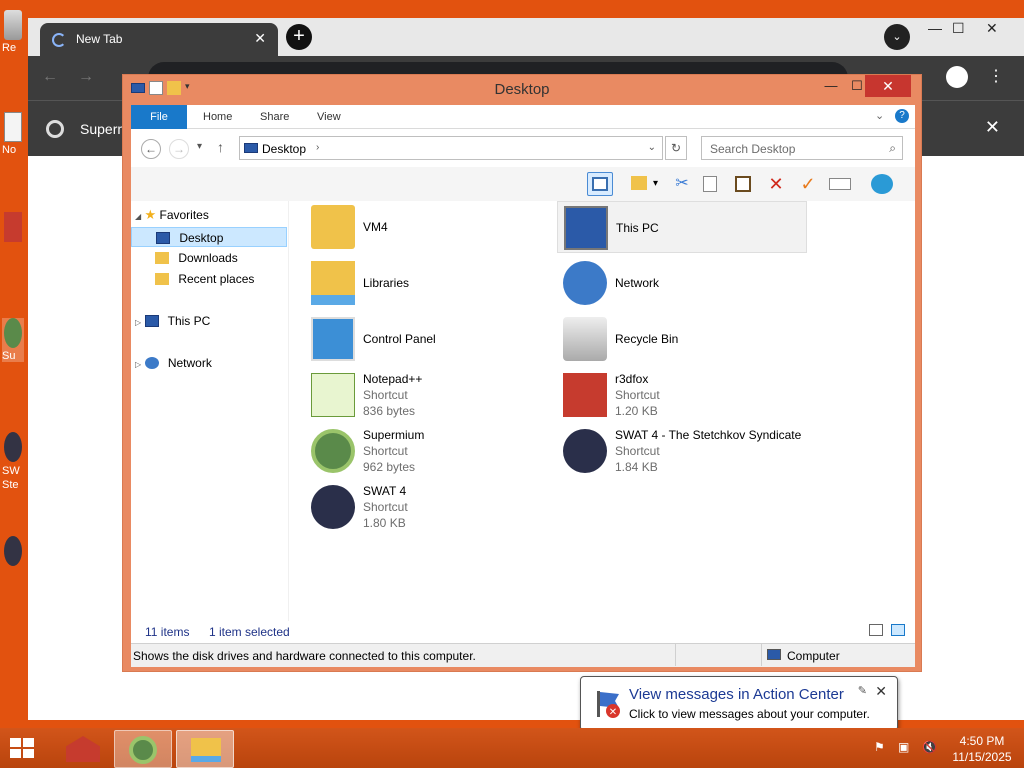  I want to click on taskbar: ⚑ ▣ 🔇 4:50 PM 11/15/2025, so click(512, 748).